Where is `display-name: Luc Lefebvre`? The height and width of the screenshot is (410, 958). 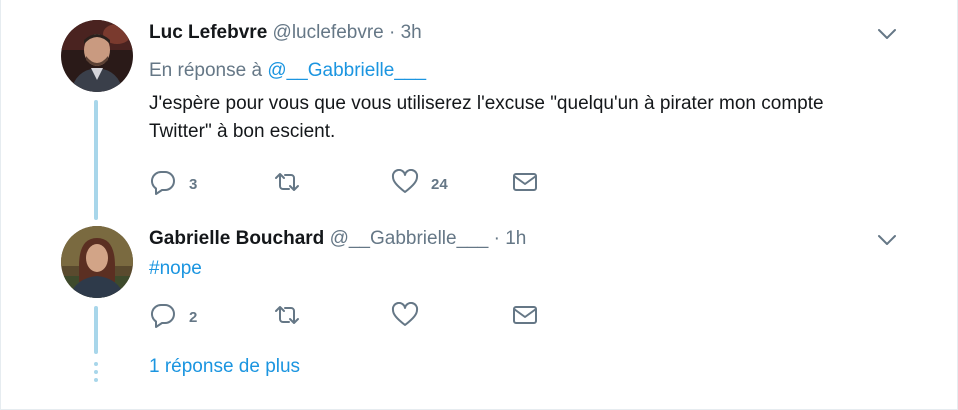
display-name: Luc Lefebvre is located at coordinates (208, 32).